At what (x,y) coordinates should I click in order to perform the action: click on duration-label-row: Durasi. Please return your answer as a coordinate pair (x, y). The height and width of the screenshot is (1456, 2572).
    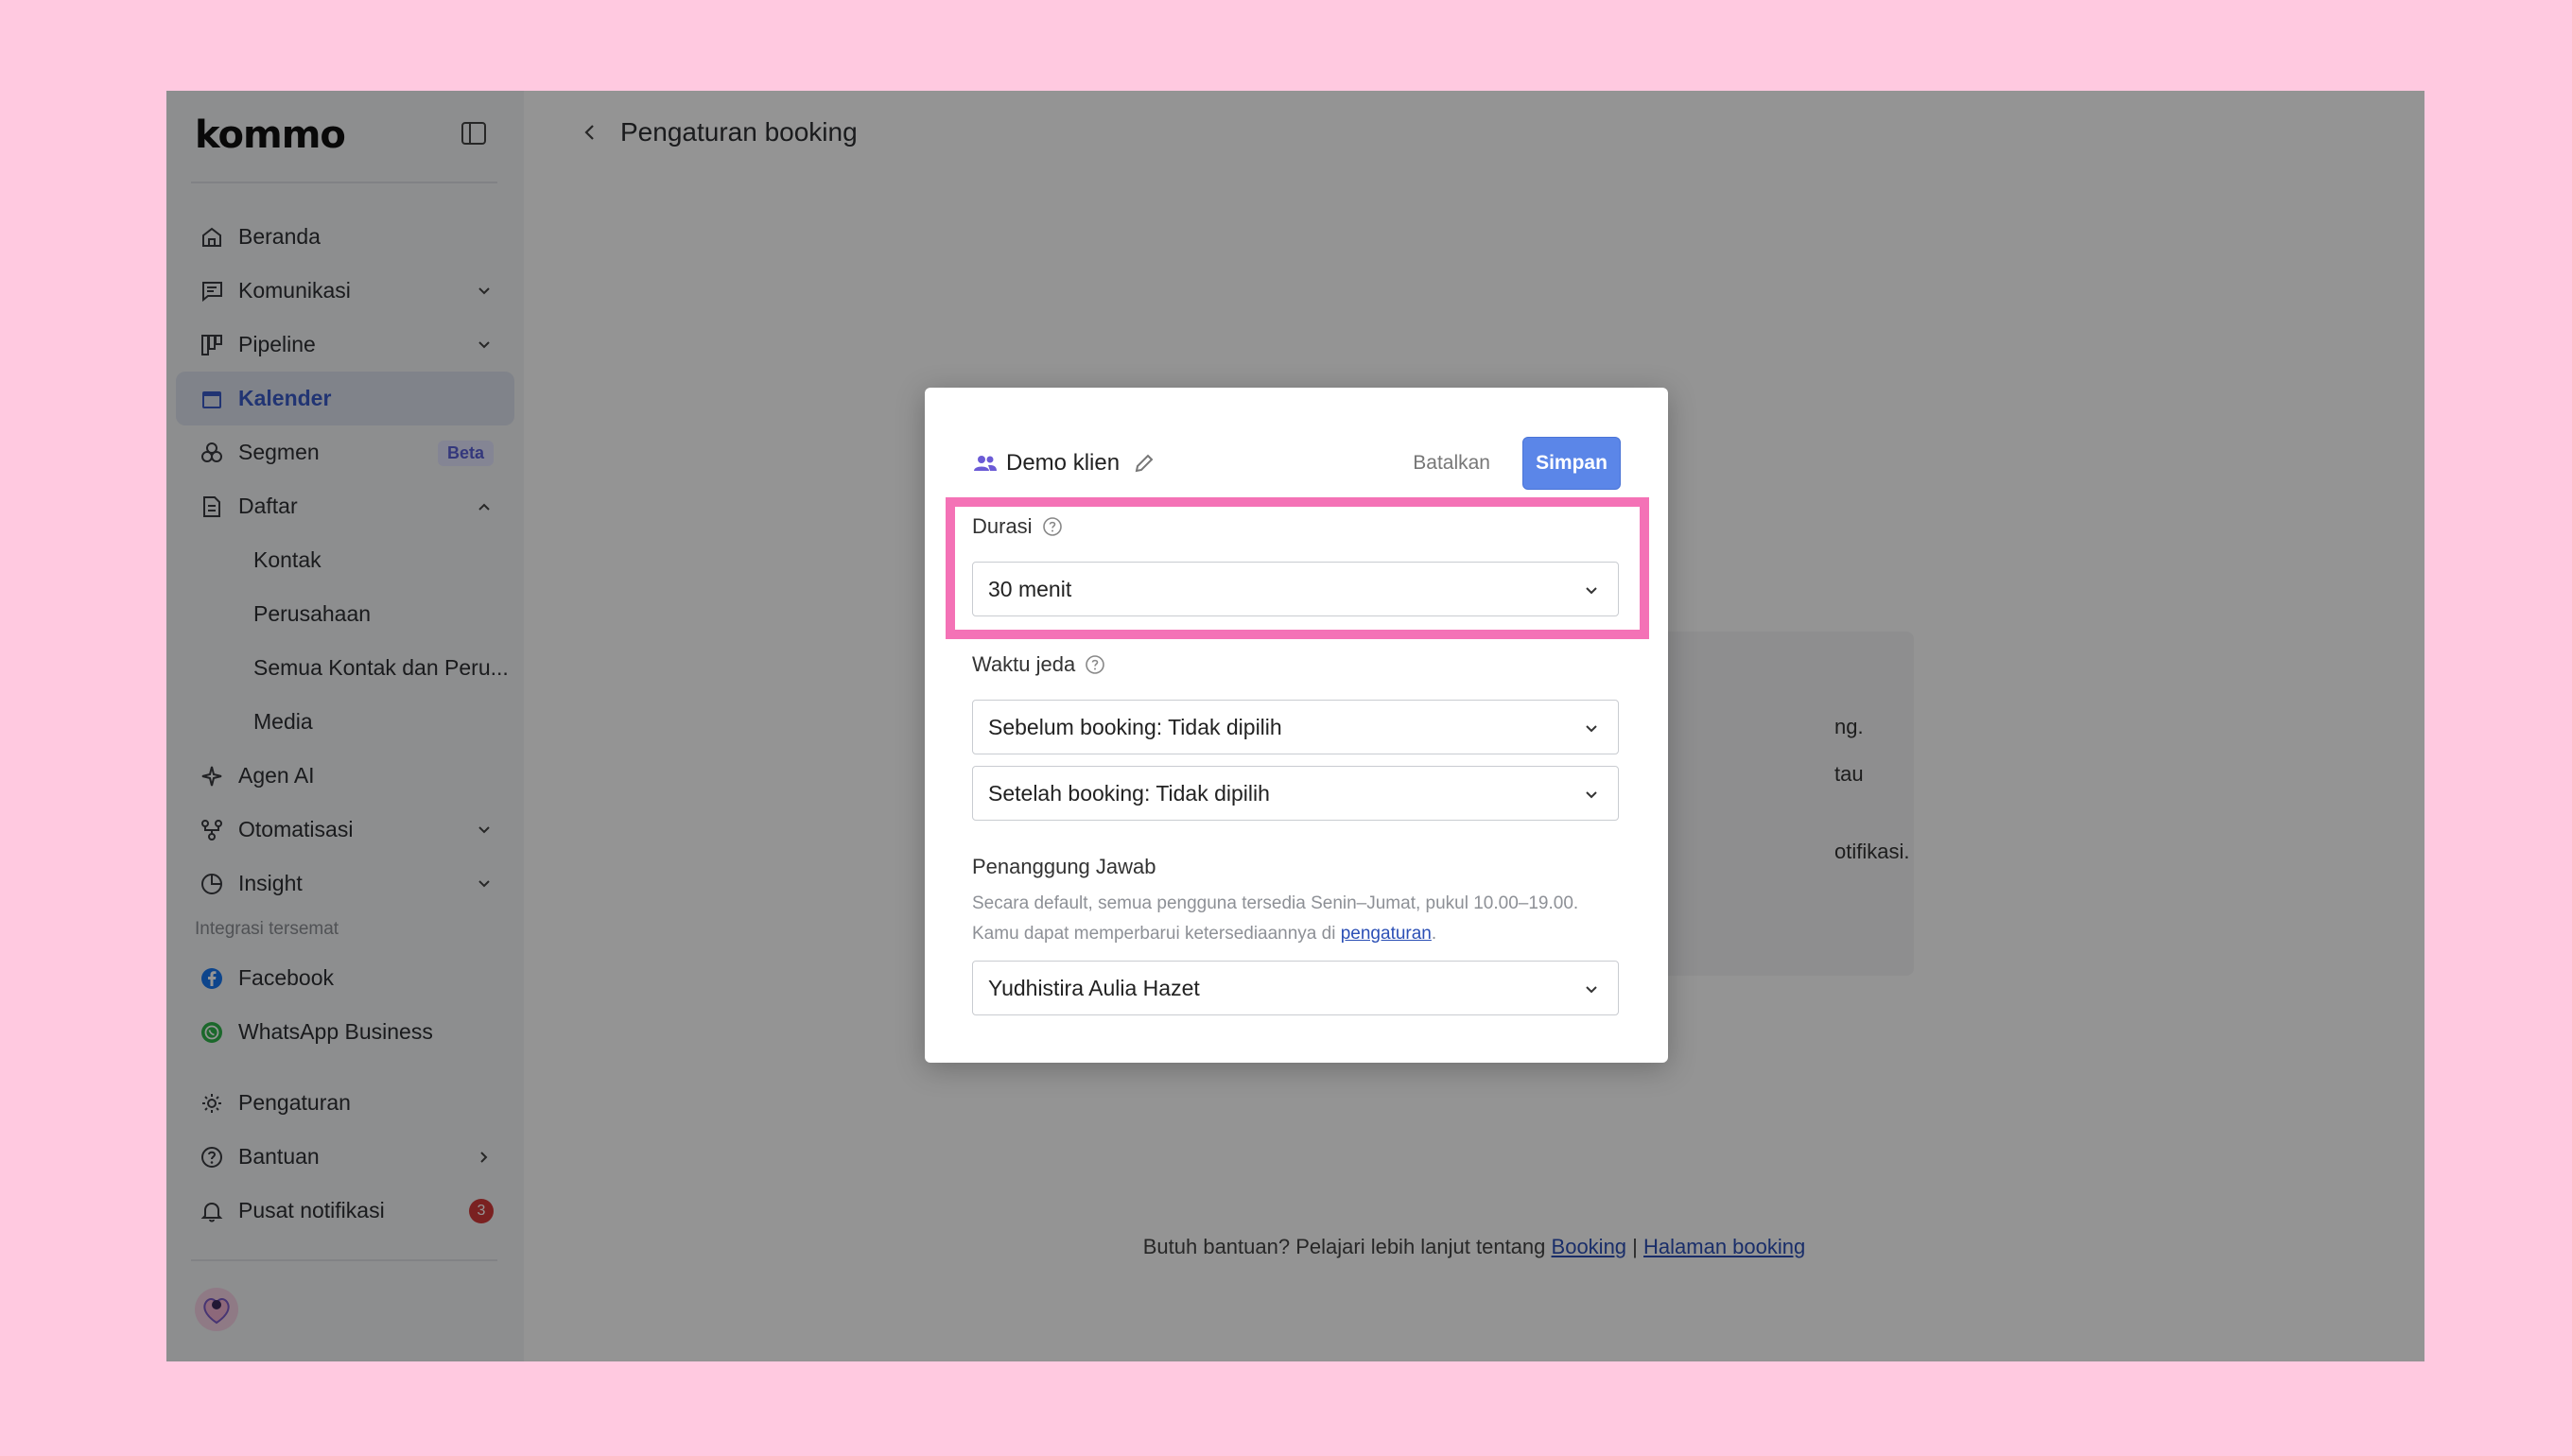
    Looking at the image, I should click on (1017, 526).